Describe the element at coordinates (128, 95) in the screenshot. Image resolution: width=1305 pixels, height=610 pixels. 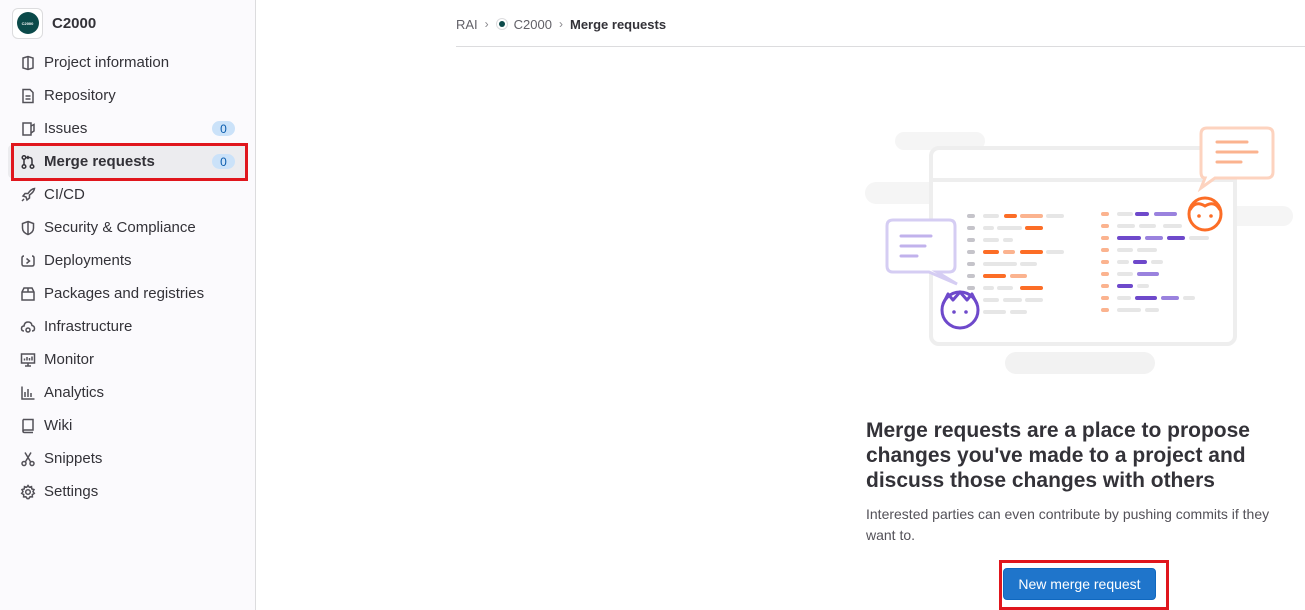
I see `sidebar-item-repository: Repository` at that location.